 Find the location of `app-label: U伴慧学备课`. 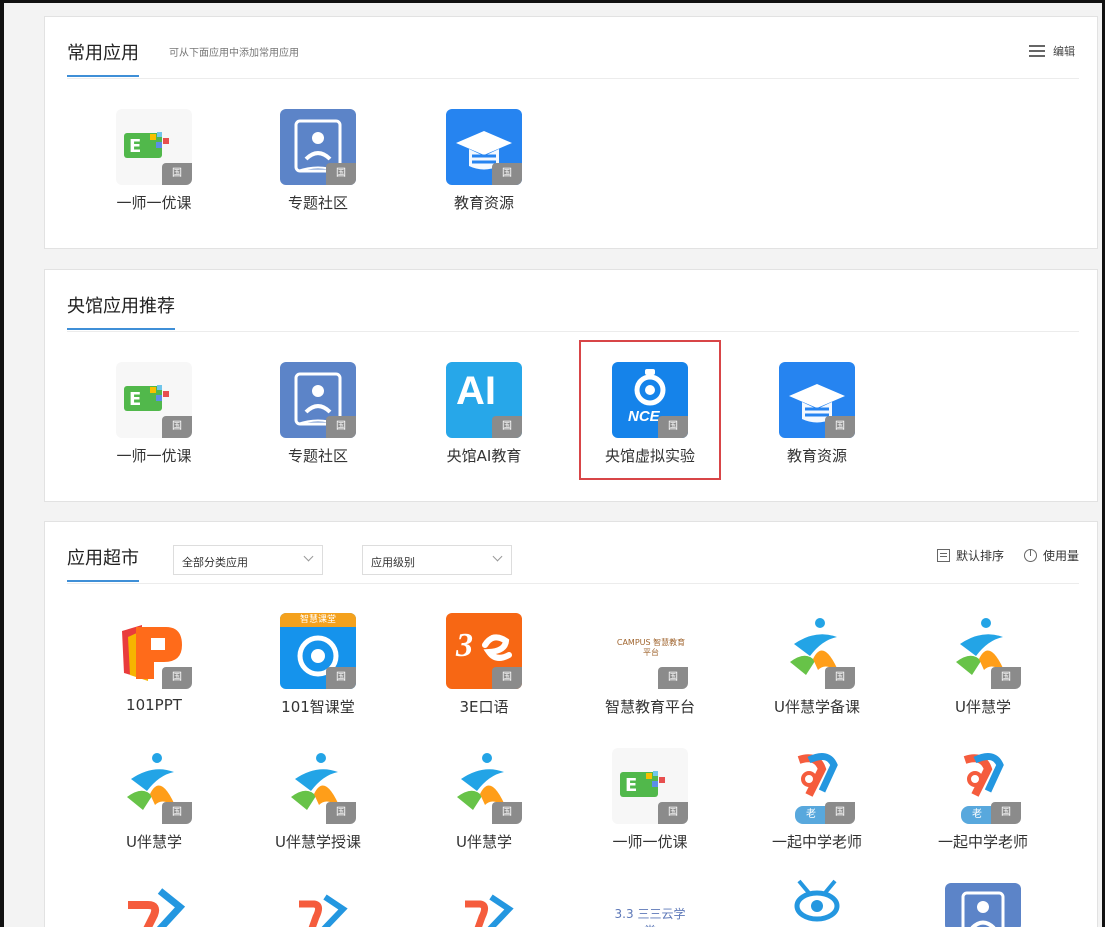

app-label: U伴慧学备课 is located at coordinates (817, 707).